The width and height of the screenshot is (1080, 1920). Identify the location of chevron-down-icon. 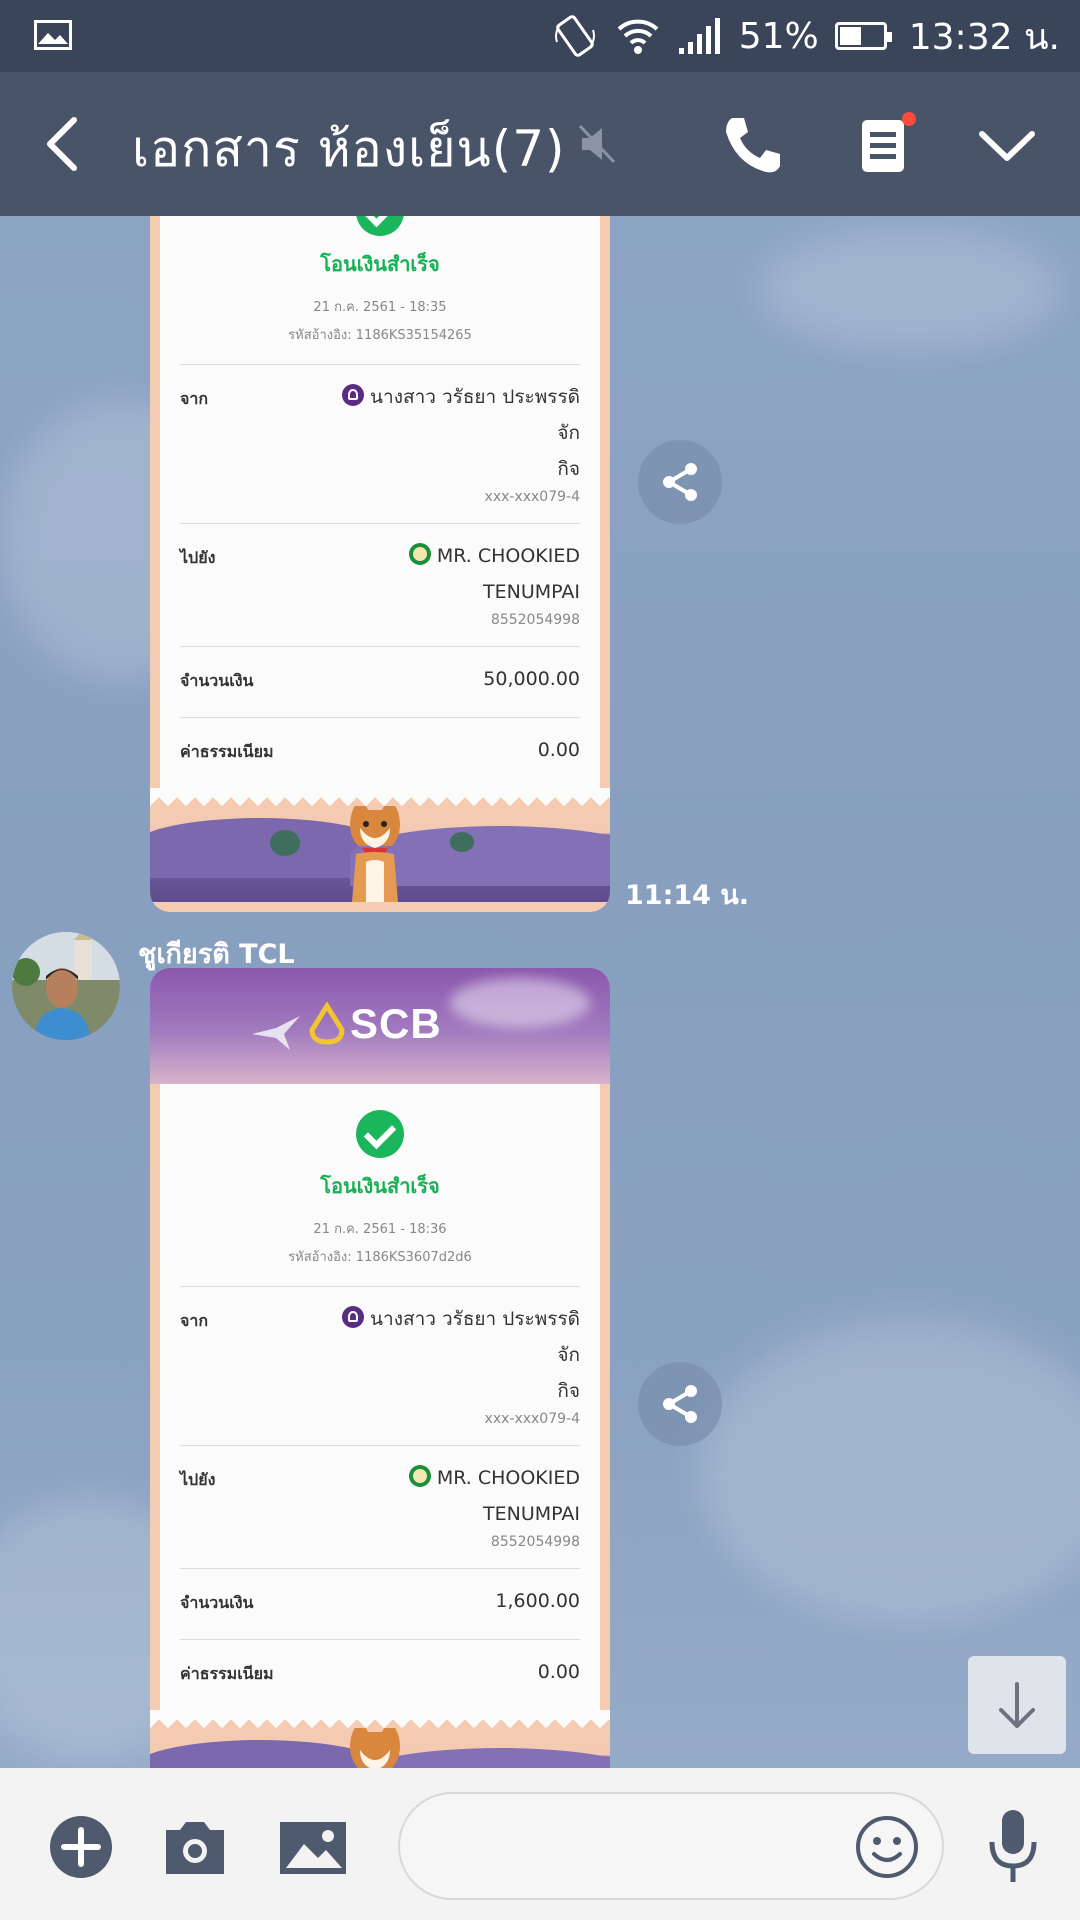
(1007, 145).